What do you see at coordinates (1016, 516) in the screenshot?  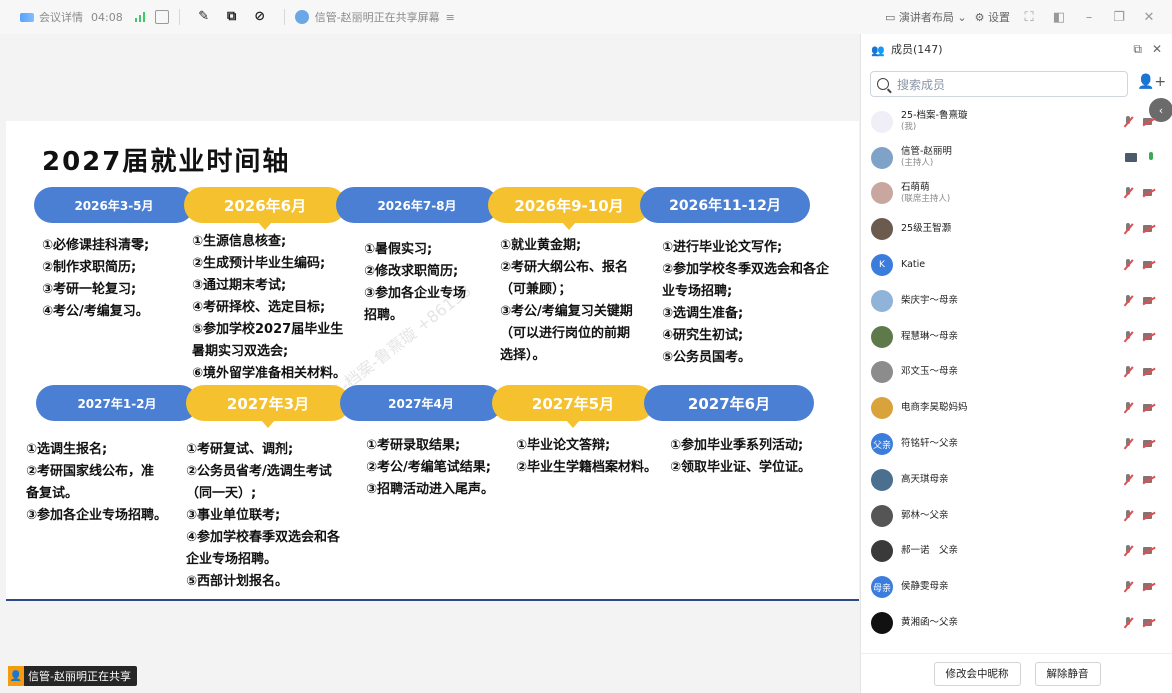 I see `member-row: 郭林～父亲` at bounding box center [1016, 516].